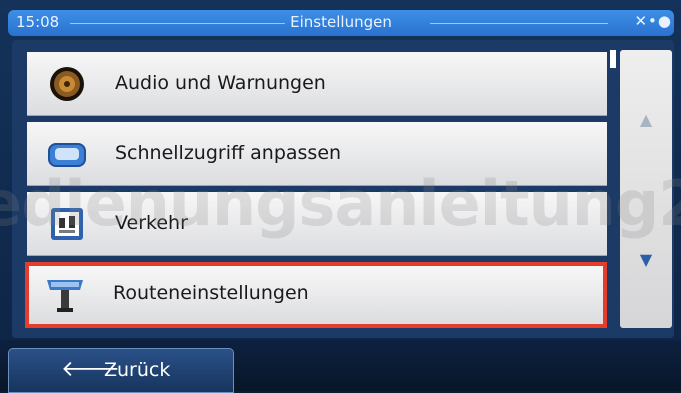 The width and height of the screenshot is (681, 393). I want to click on scroll-up-icon: ▲, so click(646, 119).